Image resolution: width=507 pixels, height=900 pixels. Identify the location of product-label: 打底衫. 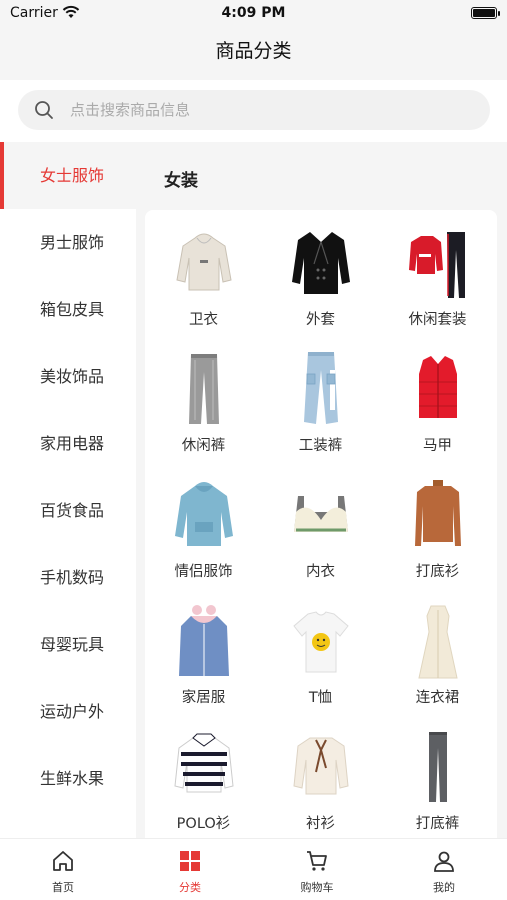
(437, 572).